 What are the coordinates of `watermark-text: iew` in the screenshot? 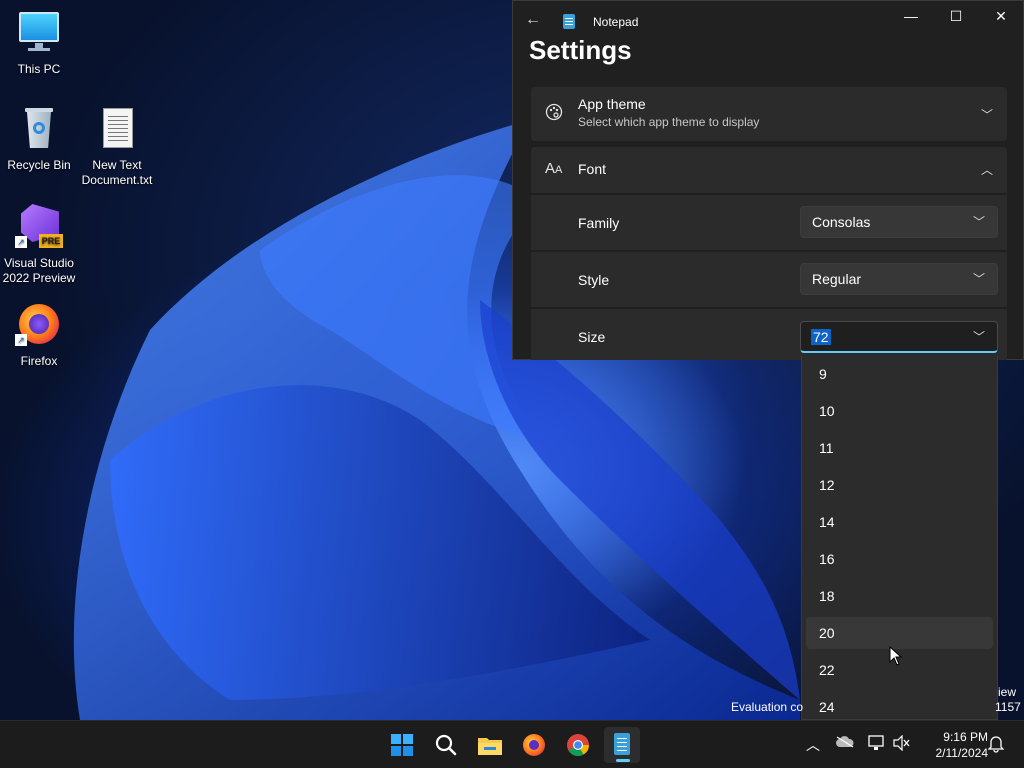 It's located at (1007, 692).